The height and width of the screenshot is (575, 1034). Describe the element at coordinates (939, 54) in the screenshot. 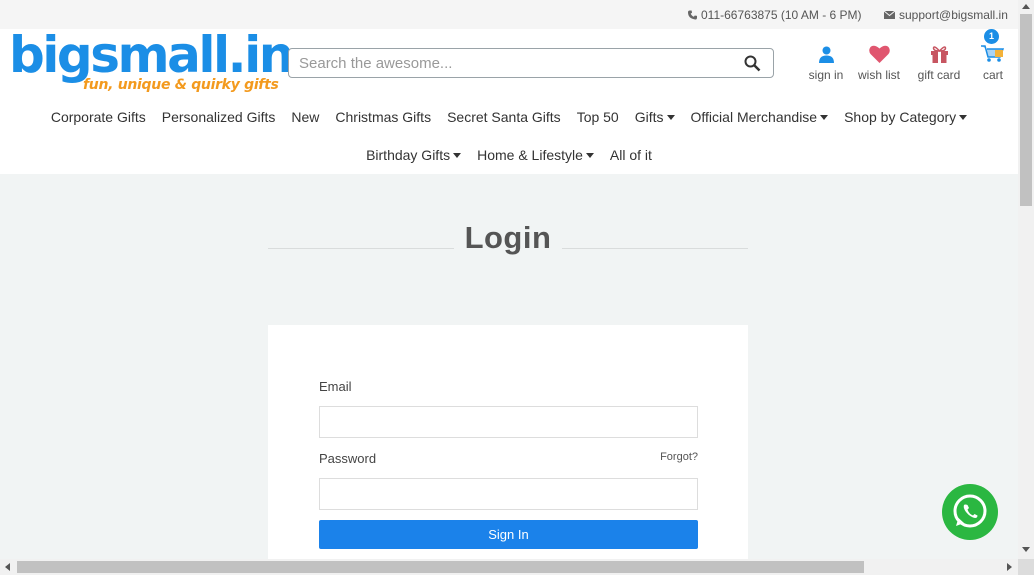

I see `gift-icon` at that location.